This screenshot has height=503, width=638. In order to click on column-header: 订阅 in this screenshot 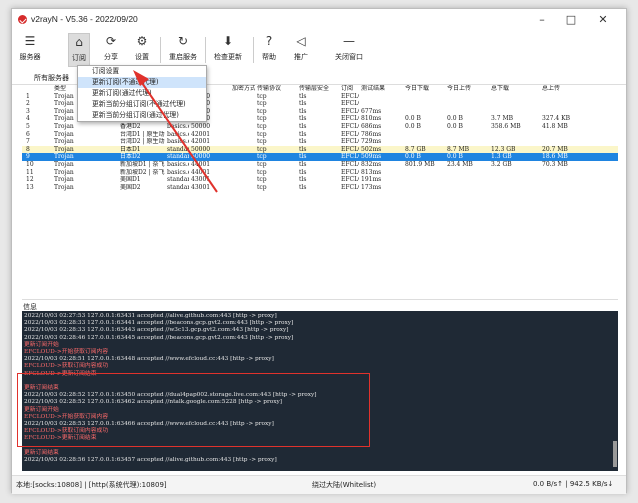, I will do `click(350, 89)`.